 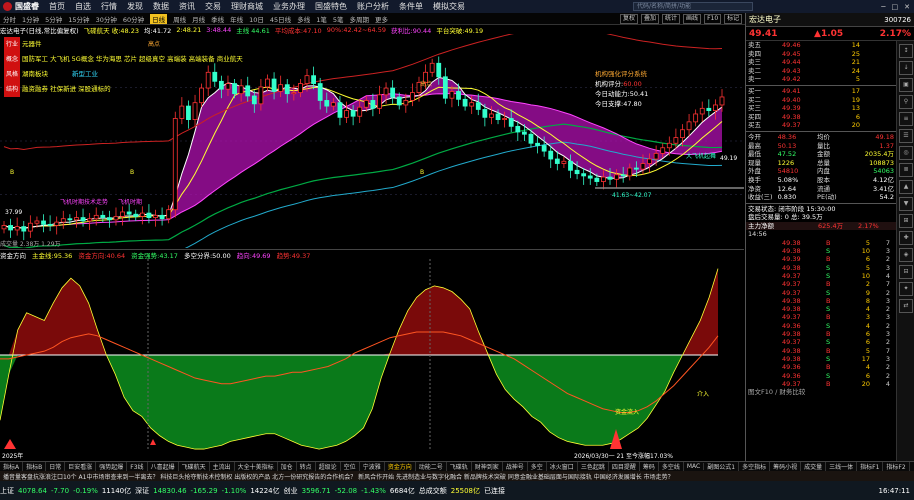 What do you see at coordinates (883, 7) in the screenshot?
I see `minimize-icon: ─` at bounding box center [883, 7].